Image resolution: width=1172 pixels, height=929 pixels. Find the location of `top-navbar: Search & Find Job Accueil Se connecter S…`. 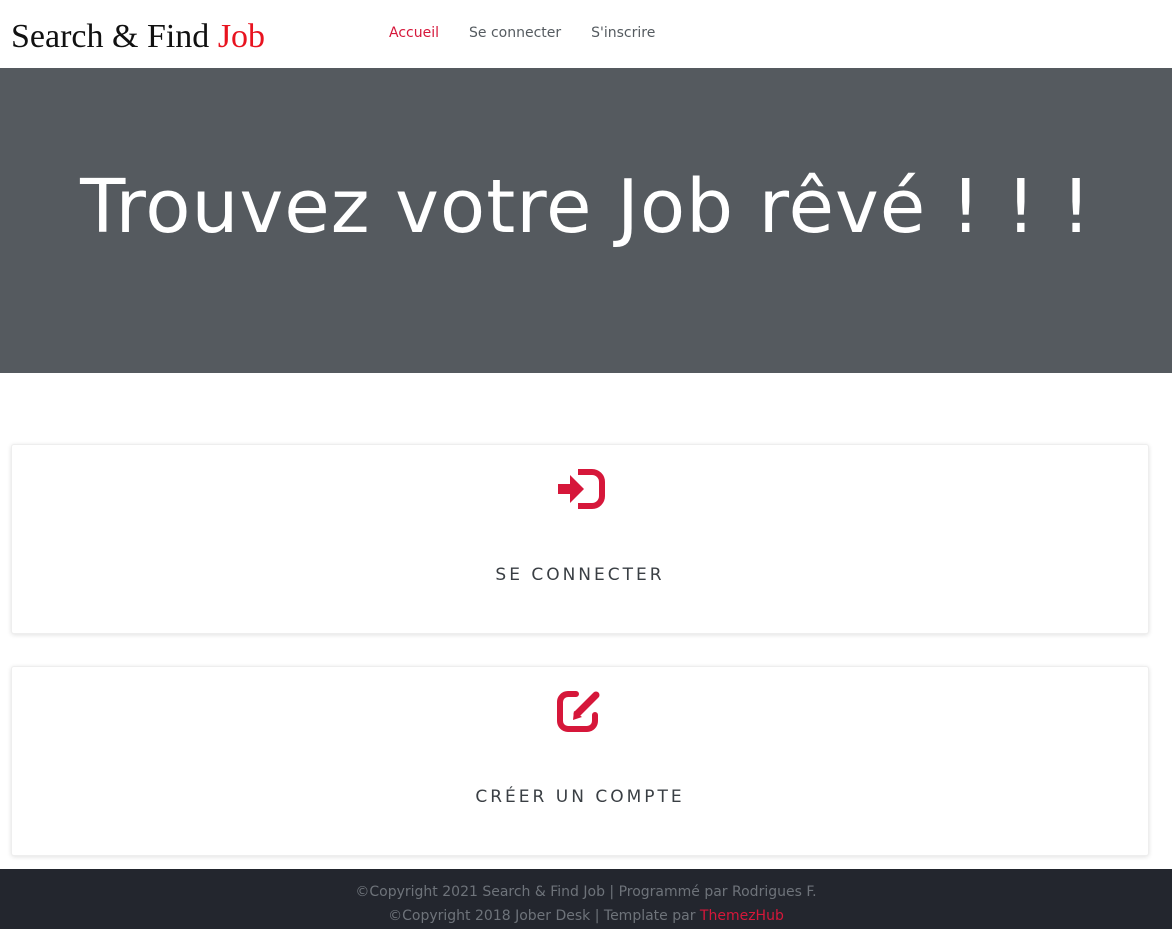

top-navbar: Search & Find Job Accueil Se connecter S… is located at coordinates (586, 34).